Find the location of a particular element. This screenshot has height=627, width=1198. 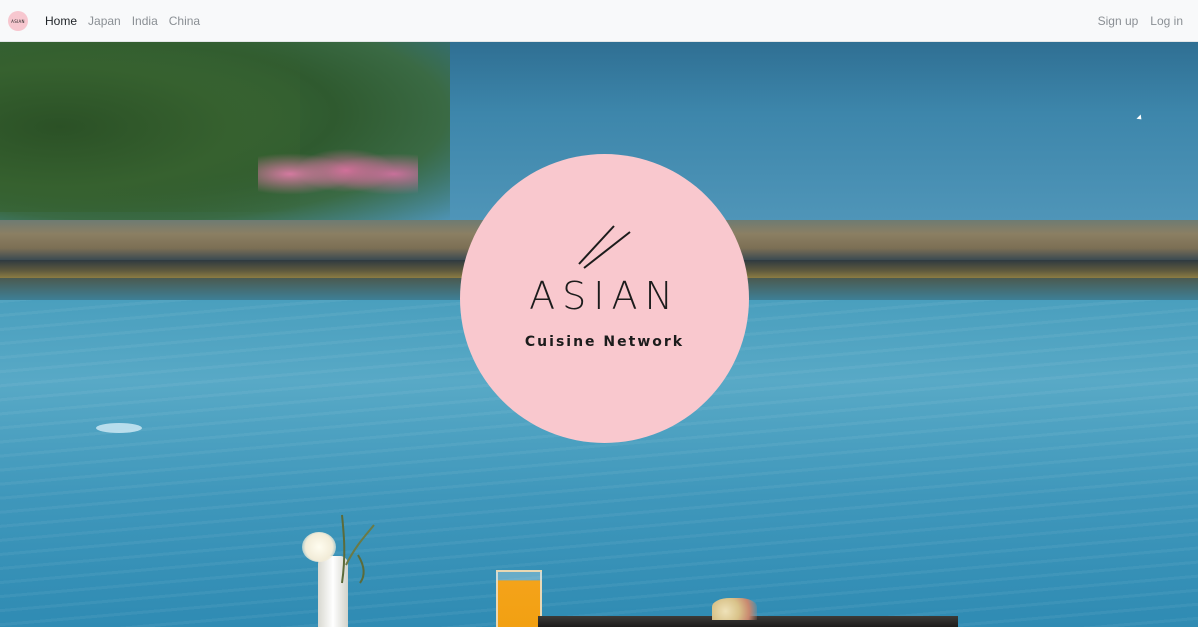

food-plate is located at coordinates (734, 609).